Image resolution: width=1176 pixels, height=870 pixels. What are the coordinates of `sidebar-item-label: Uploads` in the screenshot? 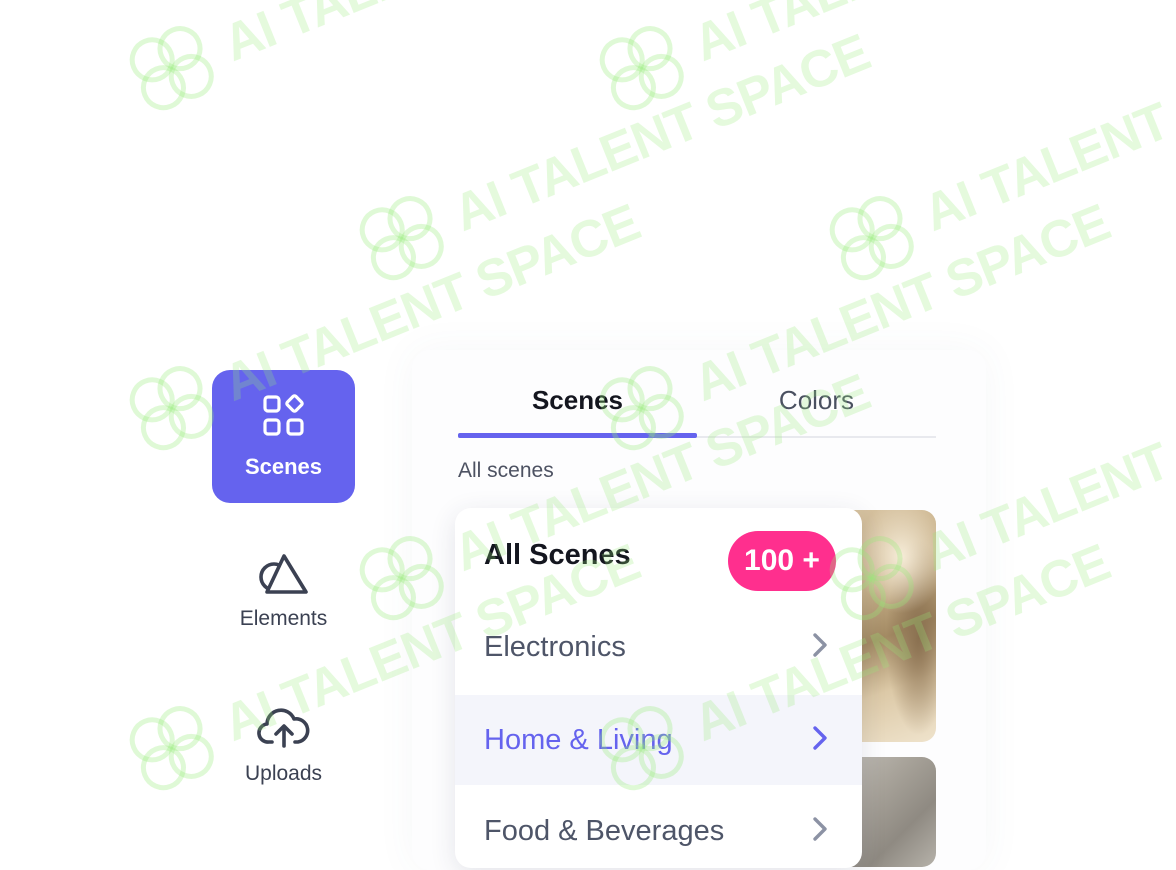 It's located at (283, 773).